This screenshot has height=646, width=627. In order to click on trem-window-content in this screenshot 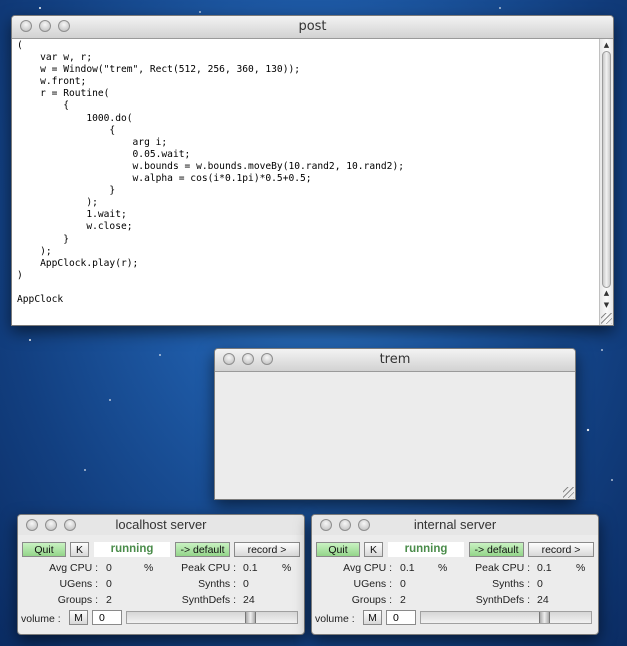, I will do `click(395, 435)`.